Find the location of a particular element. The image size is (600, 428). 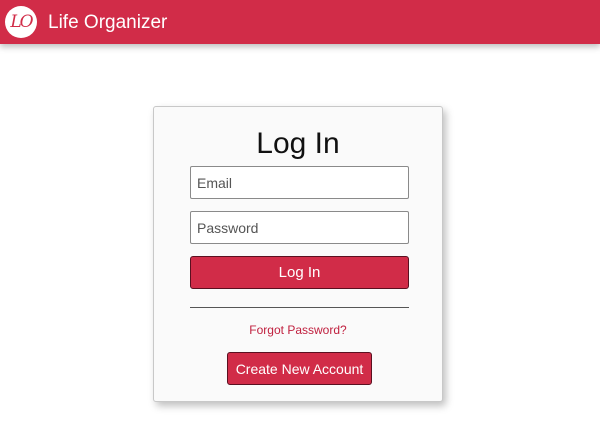

login-title: Log In is located at coordinates (298, 143).